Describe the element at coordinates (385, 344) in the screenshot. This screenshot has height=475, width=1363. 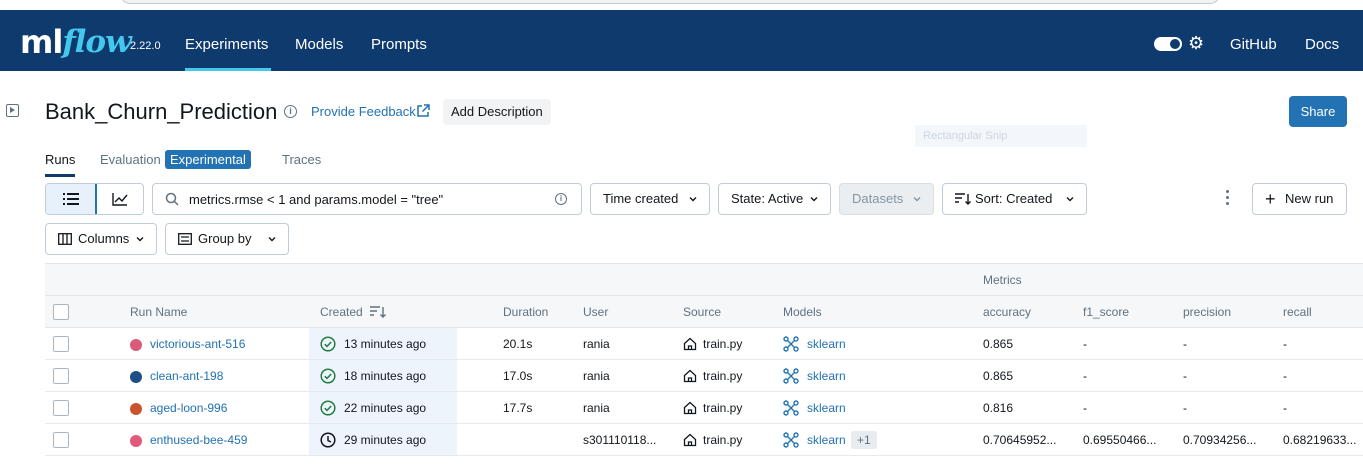
I see `created-value: 13 minutes ago` at that location.